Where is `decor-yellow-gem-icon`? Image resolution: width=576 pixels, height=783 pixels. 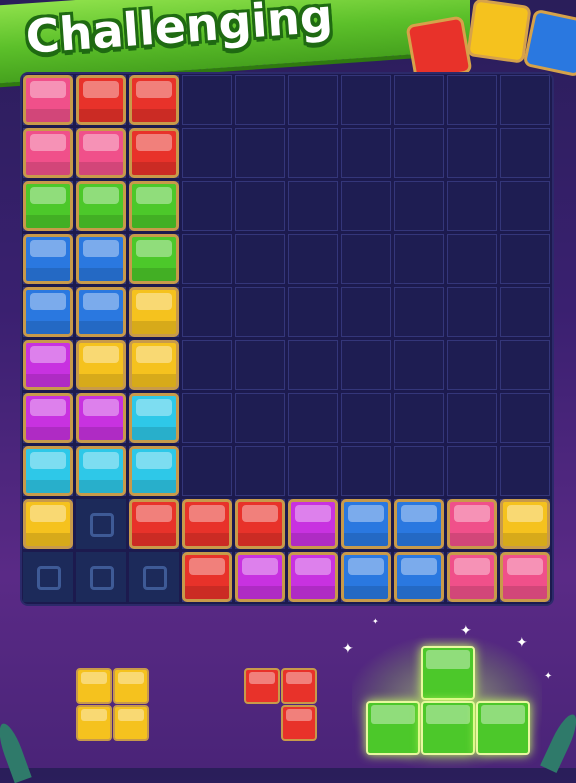
decor-yellow-gem-icon is located at coordinates (499, 32).